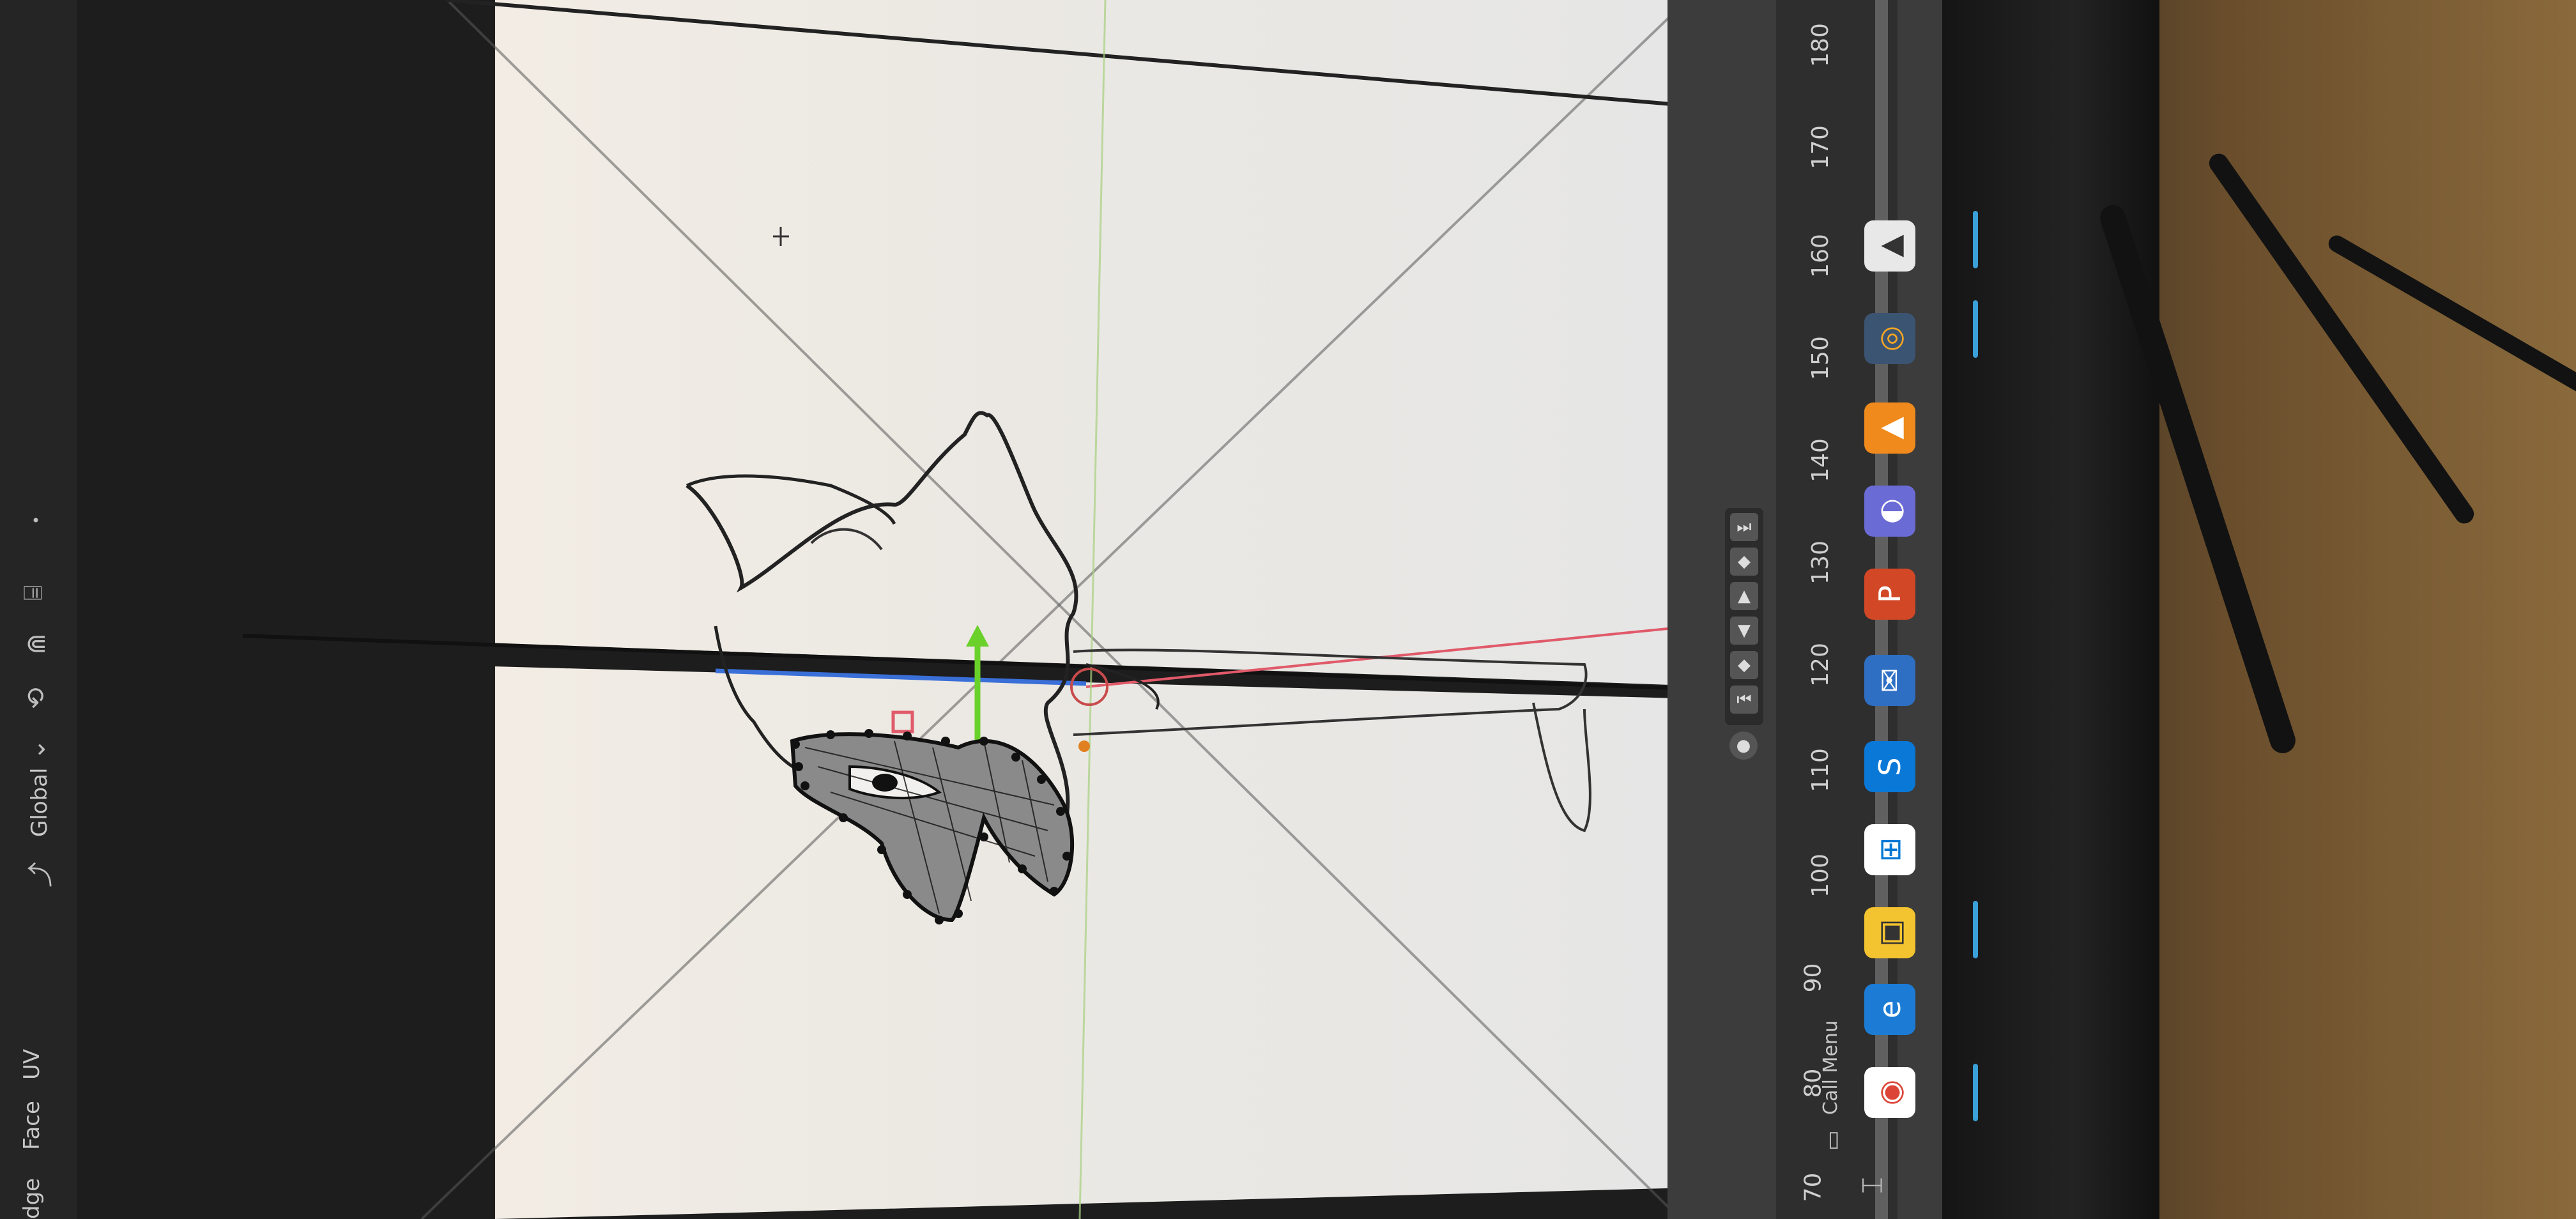  I want to click on play-reverse-icon: ▼, so click(1744, 631).